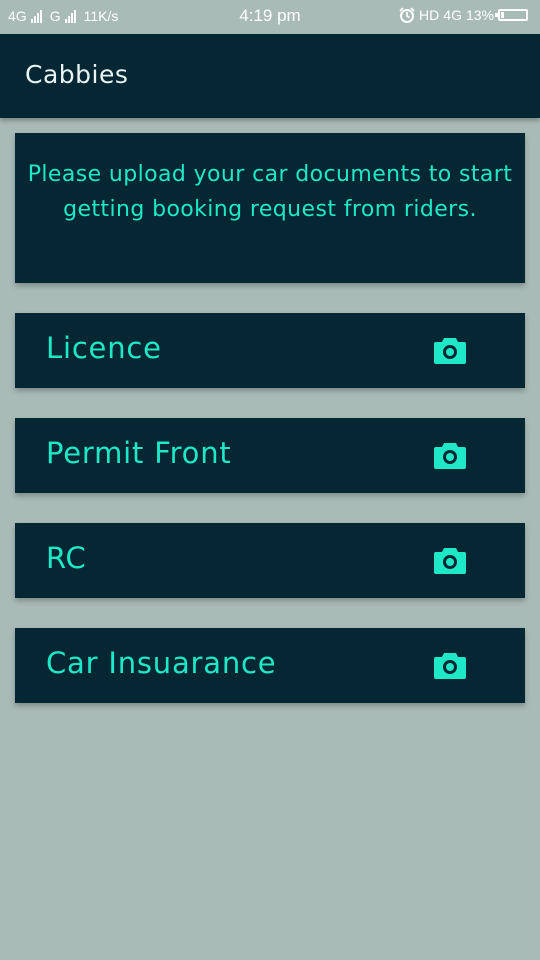 Image resolution: width=540 pixels, height=960 pixels. I want to click on status-right: HD 4G 13%, so click(463, 15).